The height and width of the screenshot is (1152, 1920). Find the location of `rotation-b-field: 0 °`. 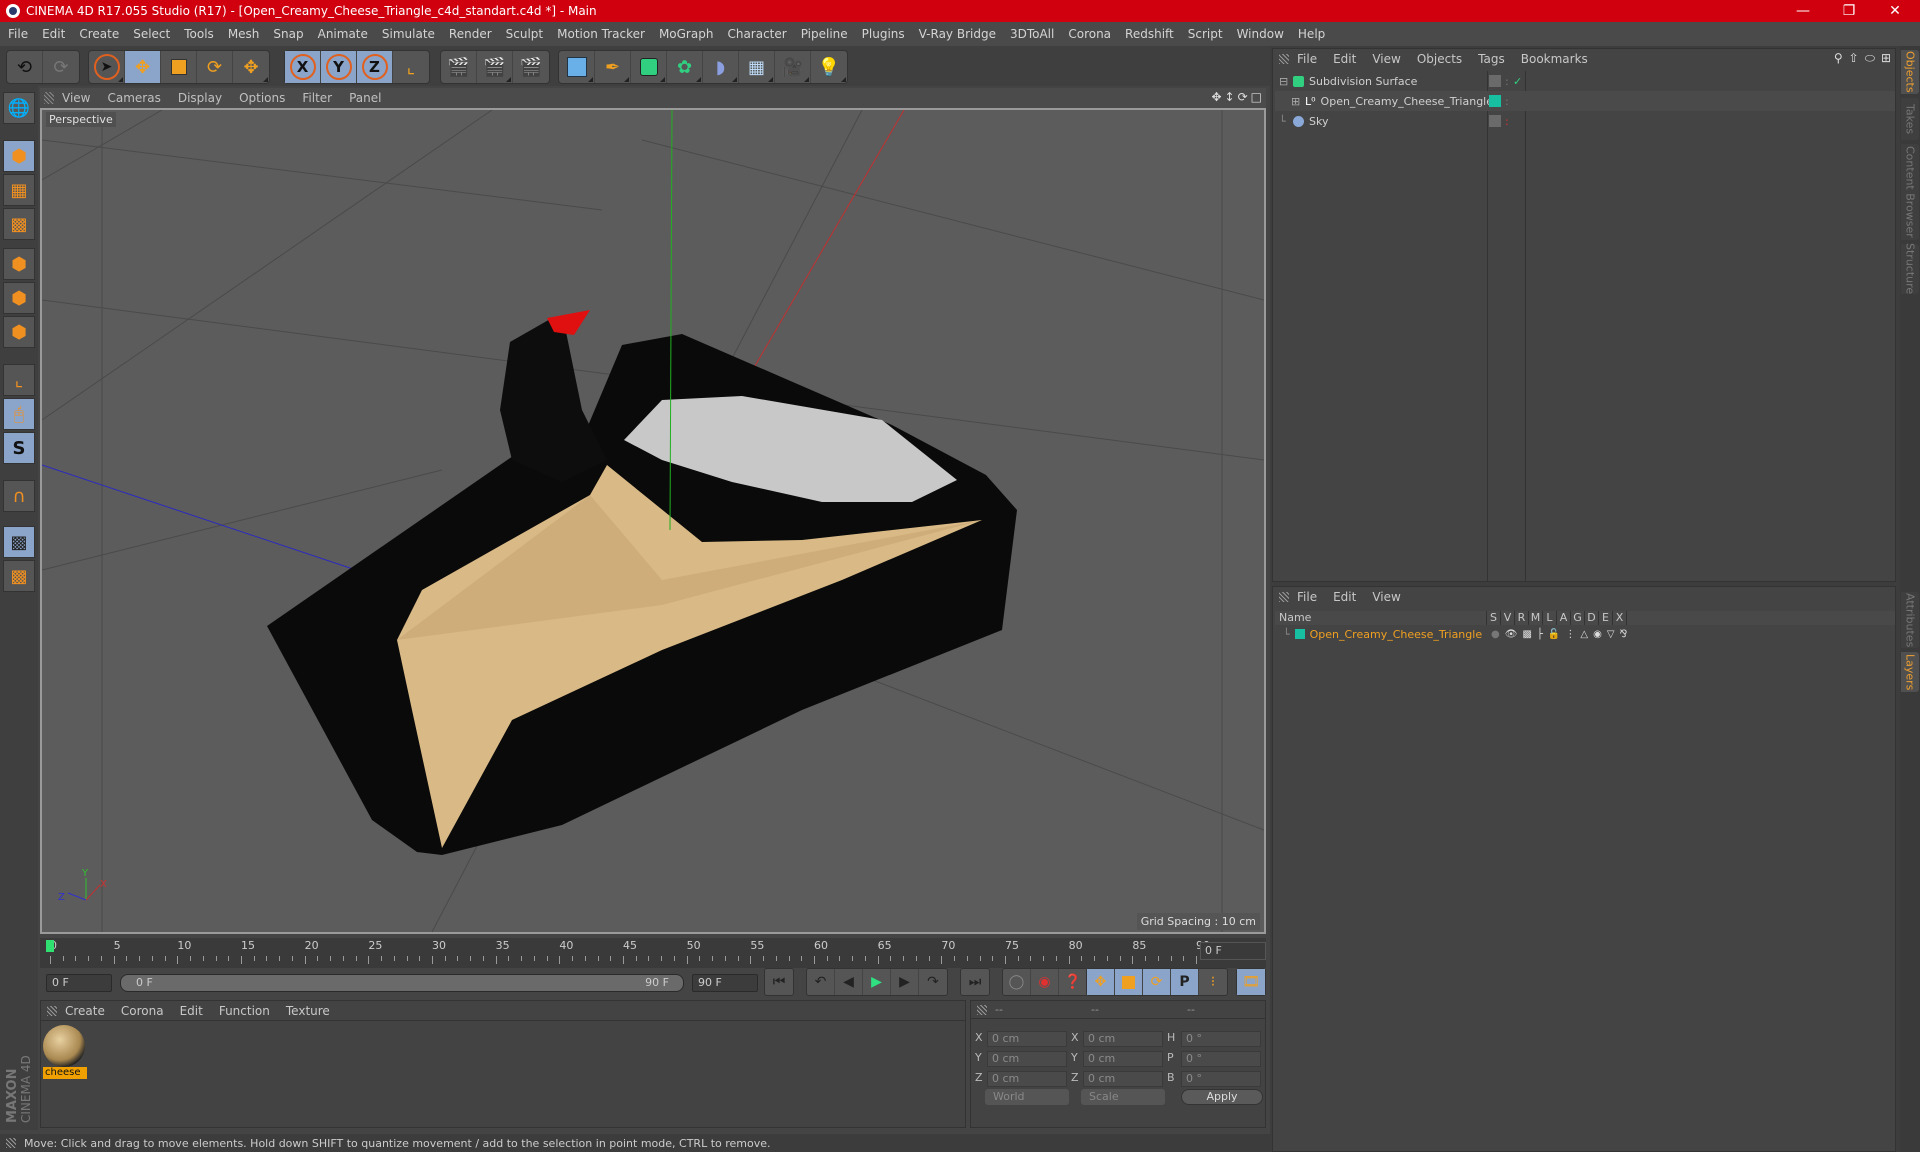

rotation-b-field: 0 ° is located at coordinates (1221, 1079).